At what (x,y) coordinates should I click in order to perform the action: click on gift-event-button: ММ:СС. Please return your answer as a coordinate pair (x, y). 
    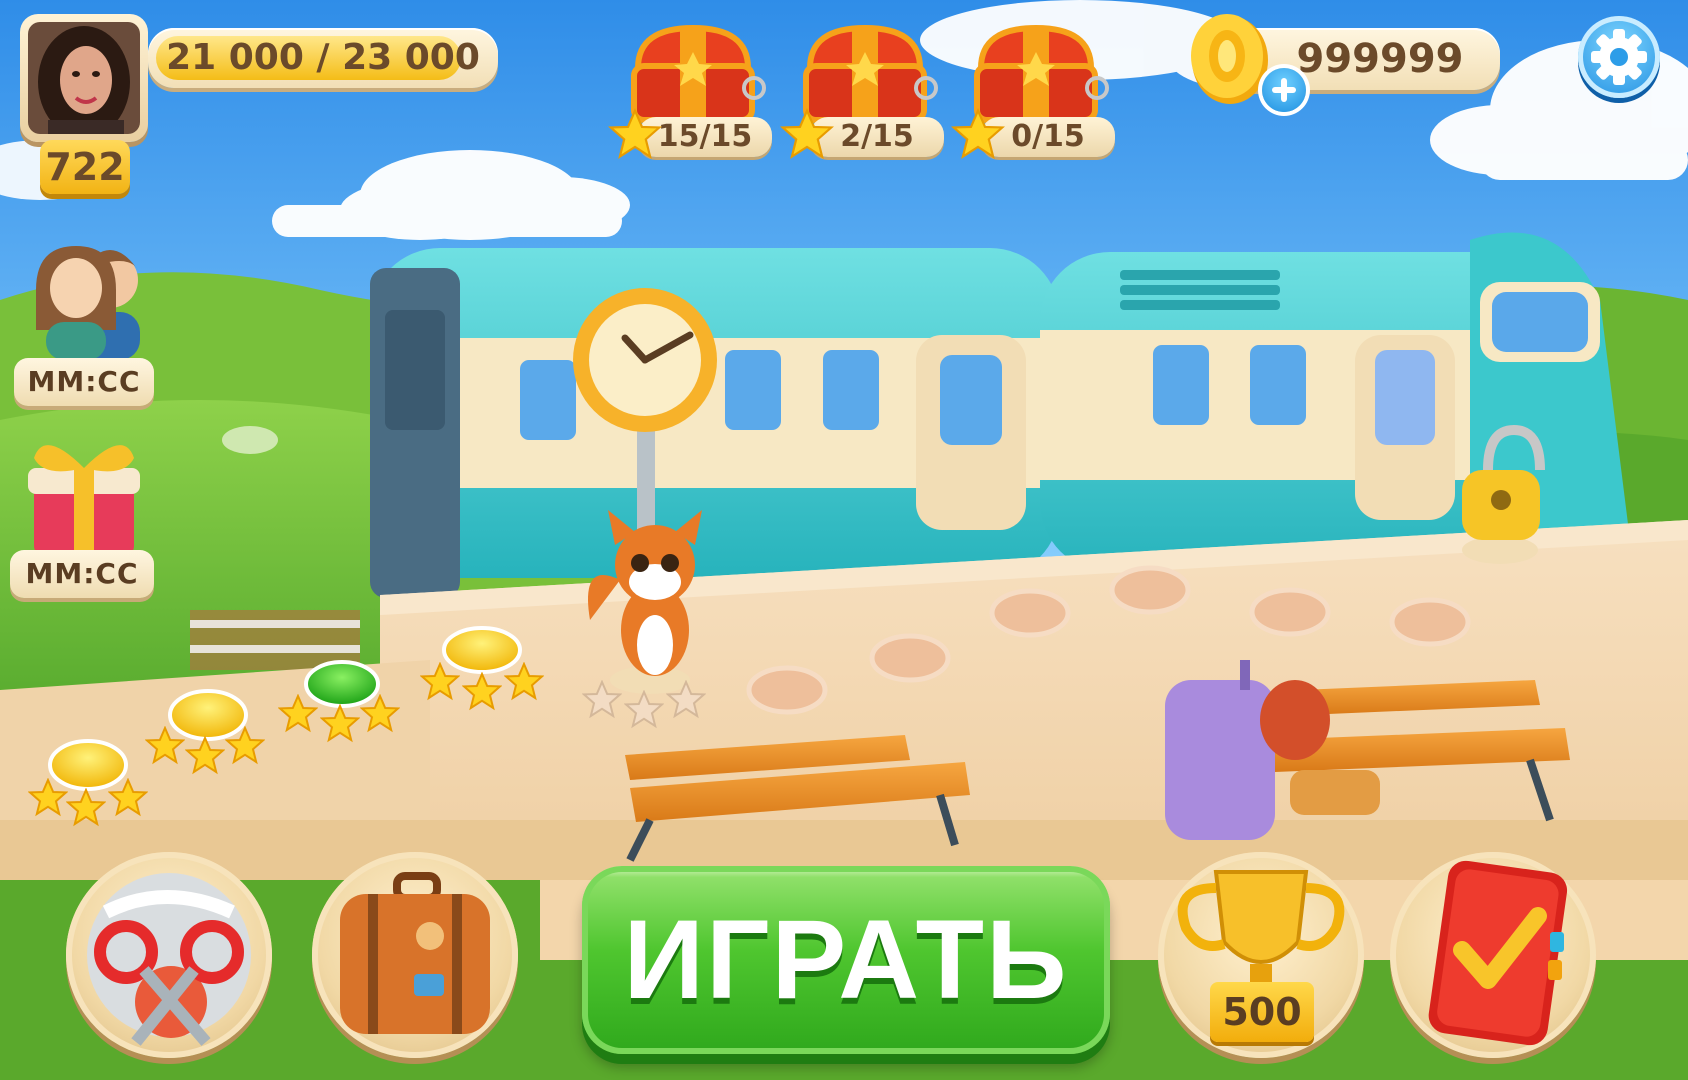
    Looking at the image, I should click on (82, 517).